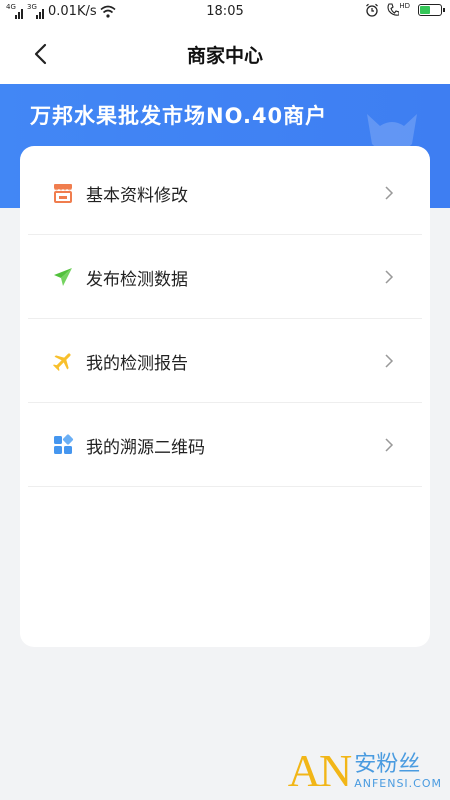 The height and width of the screenshot is (800, 450). Describe the element at coordinates (225, 192) in the screenshot. I see `menu-item-profile-edit: 基本资料修改` at that location.